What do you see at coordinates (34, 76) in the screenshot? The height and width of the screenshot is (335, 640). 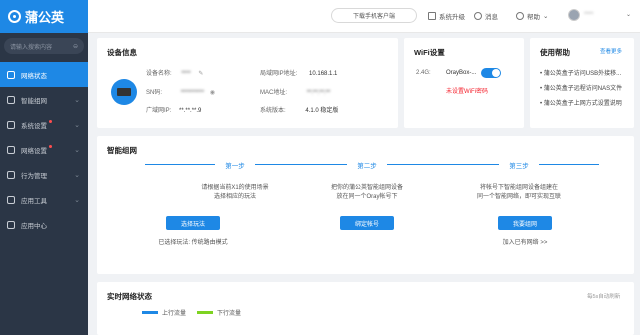 I see `sidebar-item-label: 网络状态` at bounding box center [34, 76].